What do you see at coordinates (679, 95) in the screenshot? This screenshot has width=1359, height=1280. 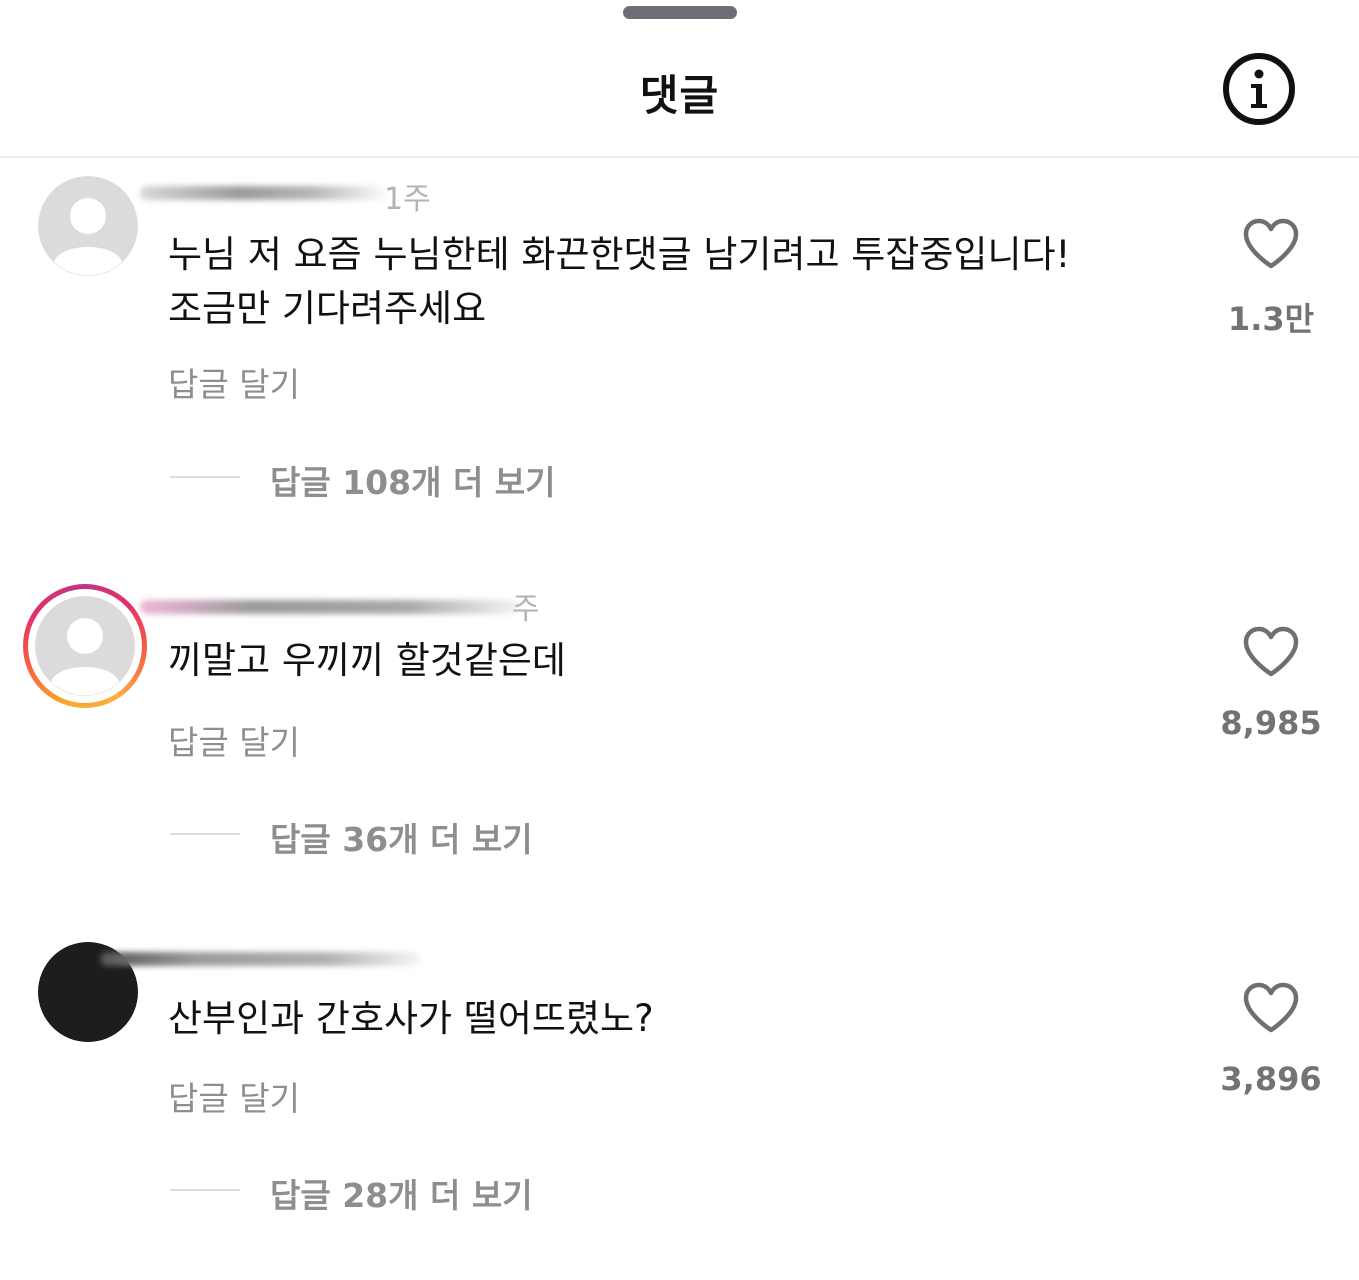 I see `page-title: 댓글` at bounding box center [679, 95].